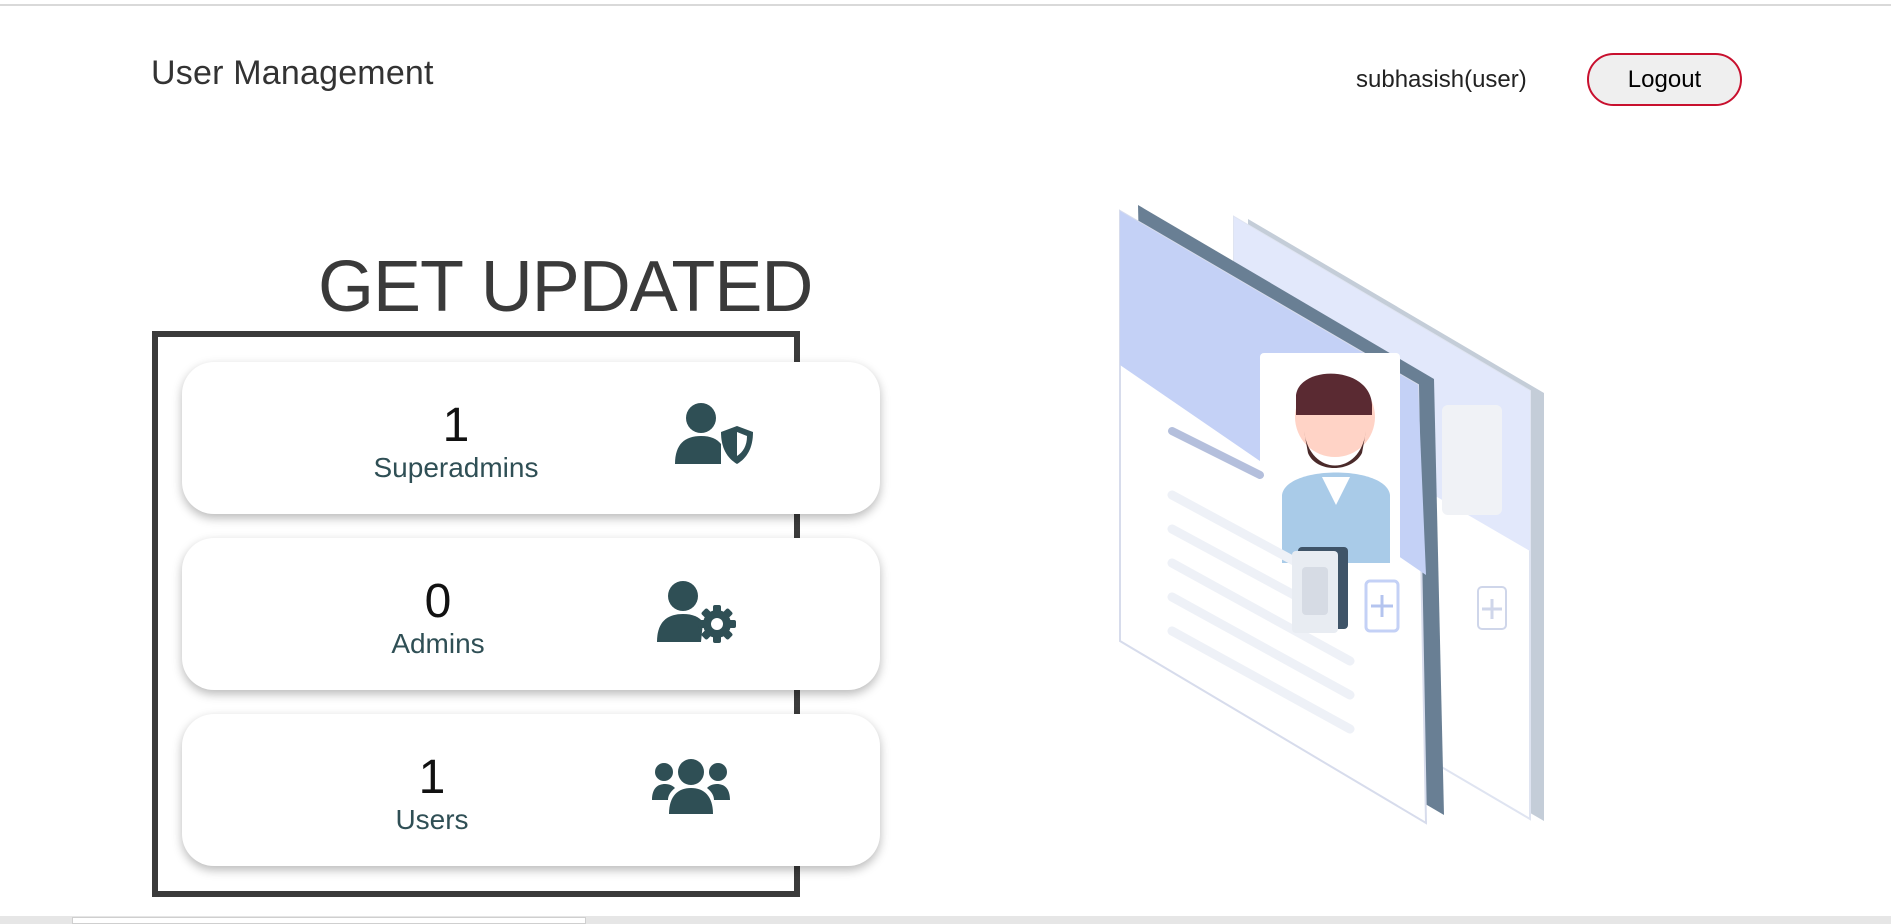 This screenshot has width=1891, height=924. Describe the element at coordinates (292, 73) in the screenshot. I see `app-title: User Management` at that location.